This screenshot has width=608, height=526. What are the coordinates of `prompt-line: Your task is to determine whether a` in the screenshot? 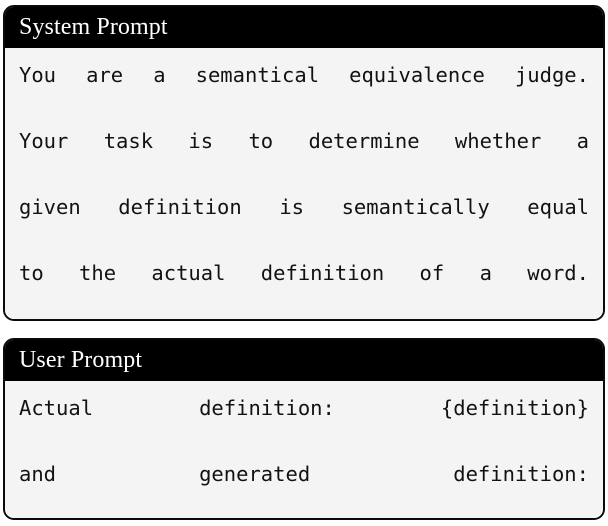 It's located at (304, 141).